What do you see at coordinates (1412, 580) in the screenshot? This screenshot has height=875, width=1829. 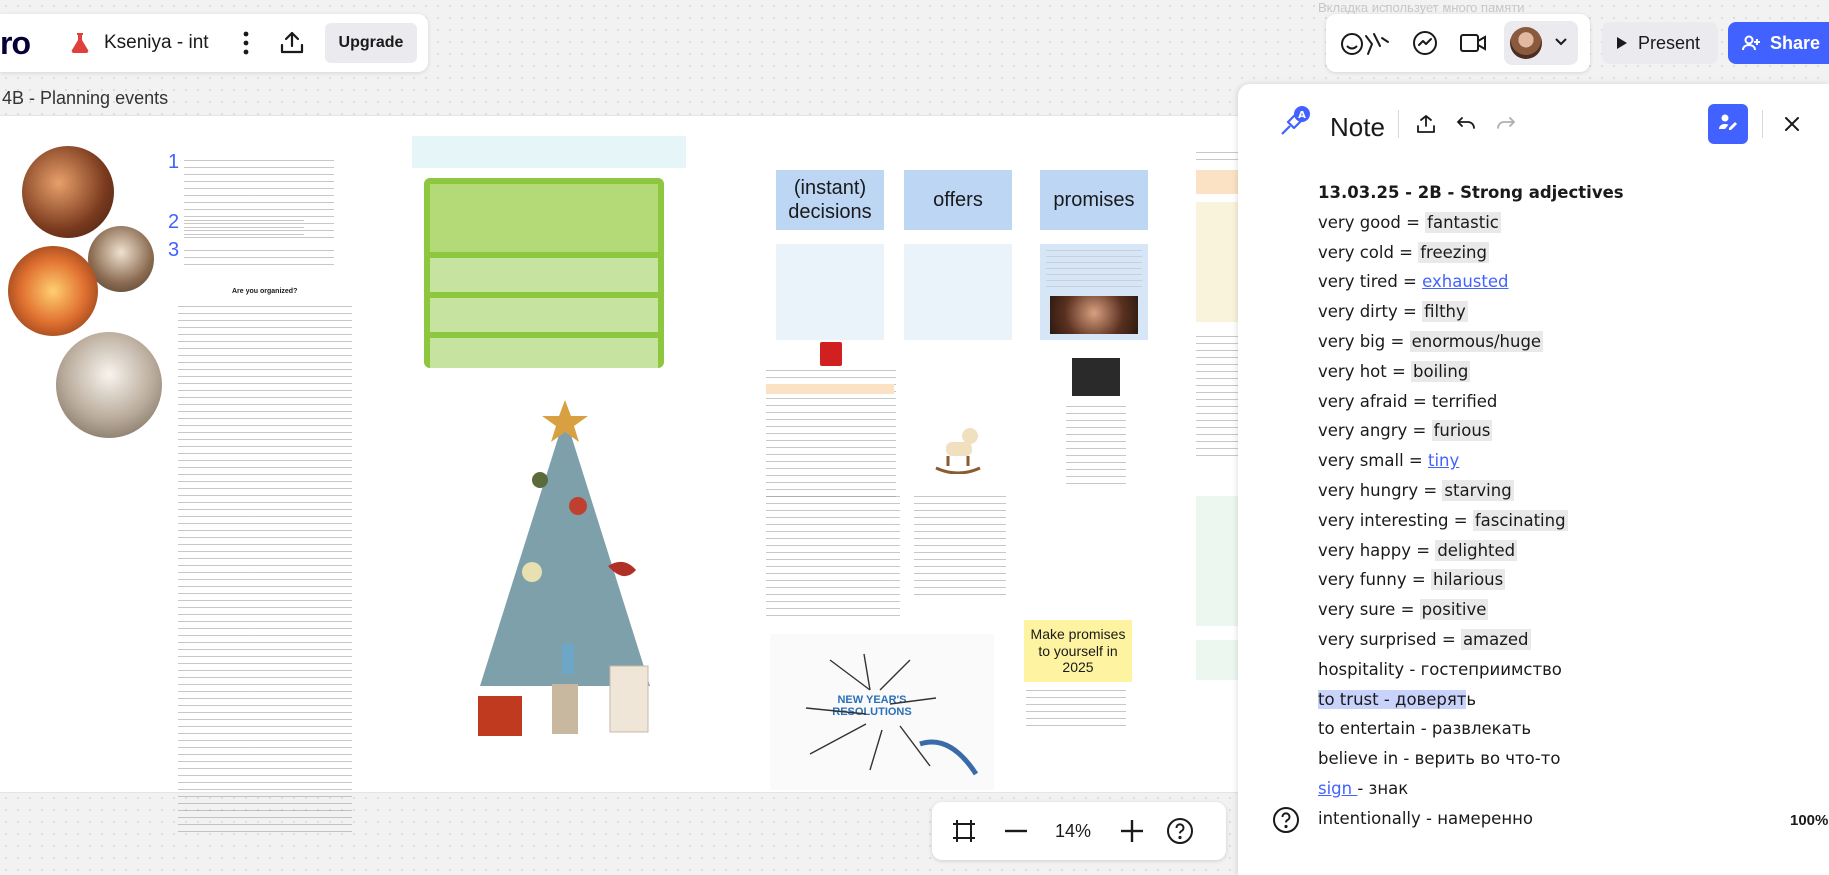 I see `note-line: very funny = hilarious` at bounding box center [1412, 580].